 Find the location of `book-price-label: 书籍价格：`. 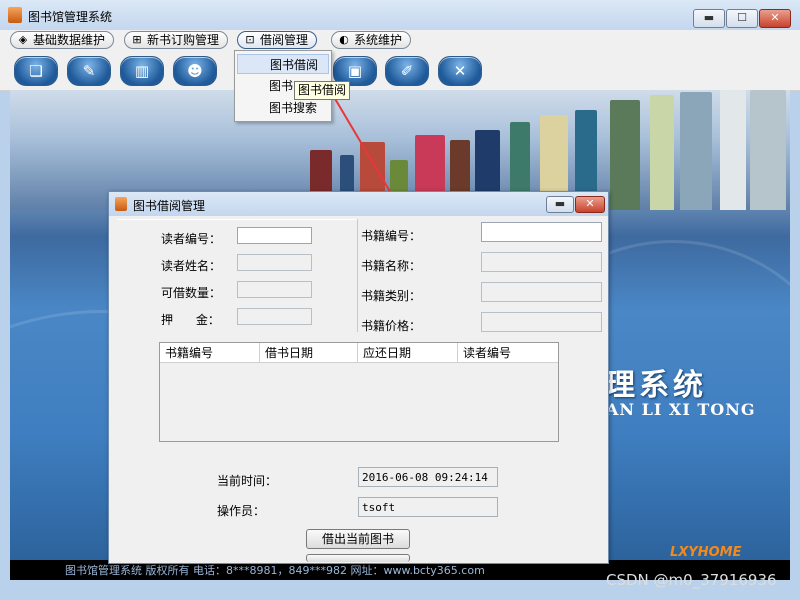

book-price-label: 书籍价格： is located at coordinates (391, 326).